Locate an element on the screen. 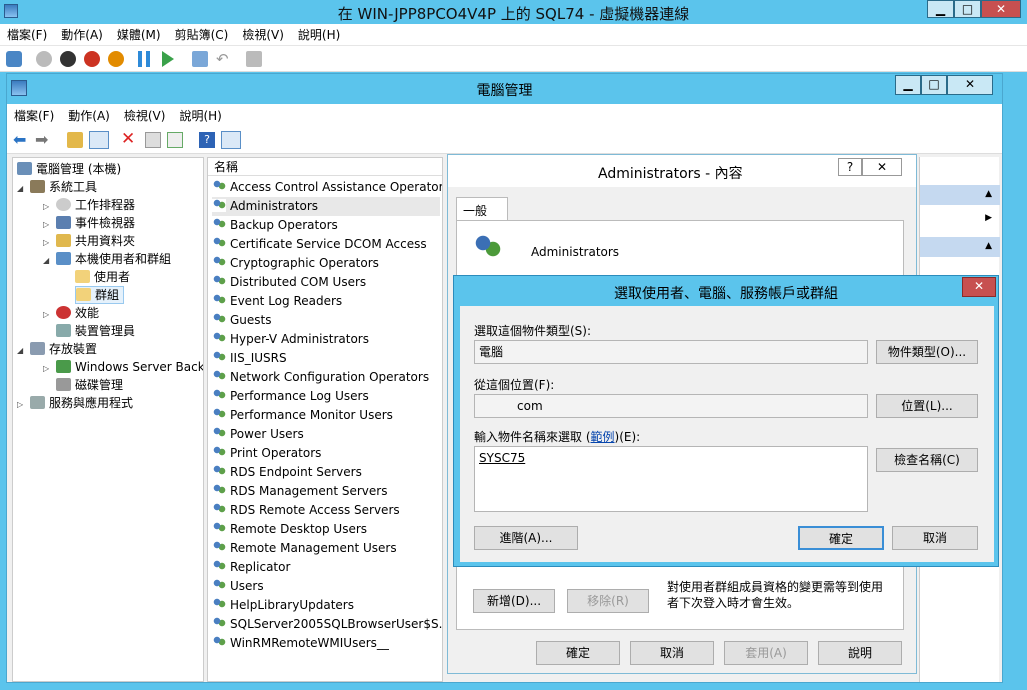 The image size is (1027, 690). vm-menu-action: 動作(A) is located at coordinates (82, 34).